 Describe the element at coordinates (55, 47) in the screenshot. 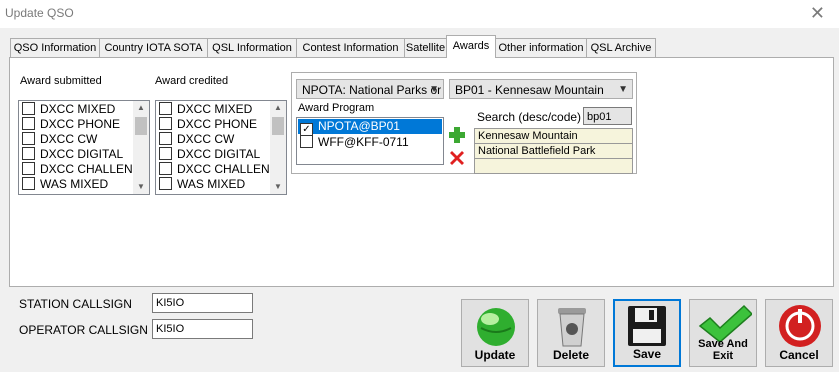

I see `tab-qso-information: QSO Information` at that location.